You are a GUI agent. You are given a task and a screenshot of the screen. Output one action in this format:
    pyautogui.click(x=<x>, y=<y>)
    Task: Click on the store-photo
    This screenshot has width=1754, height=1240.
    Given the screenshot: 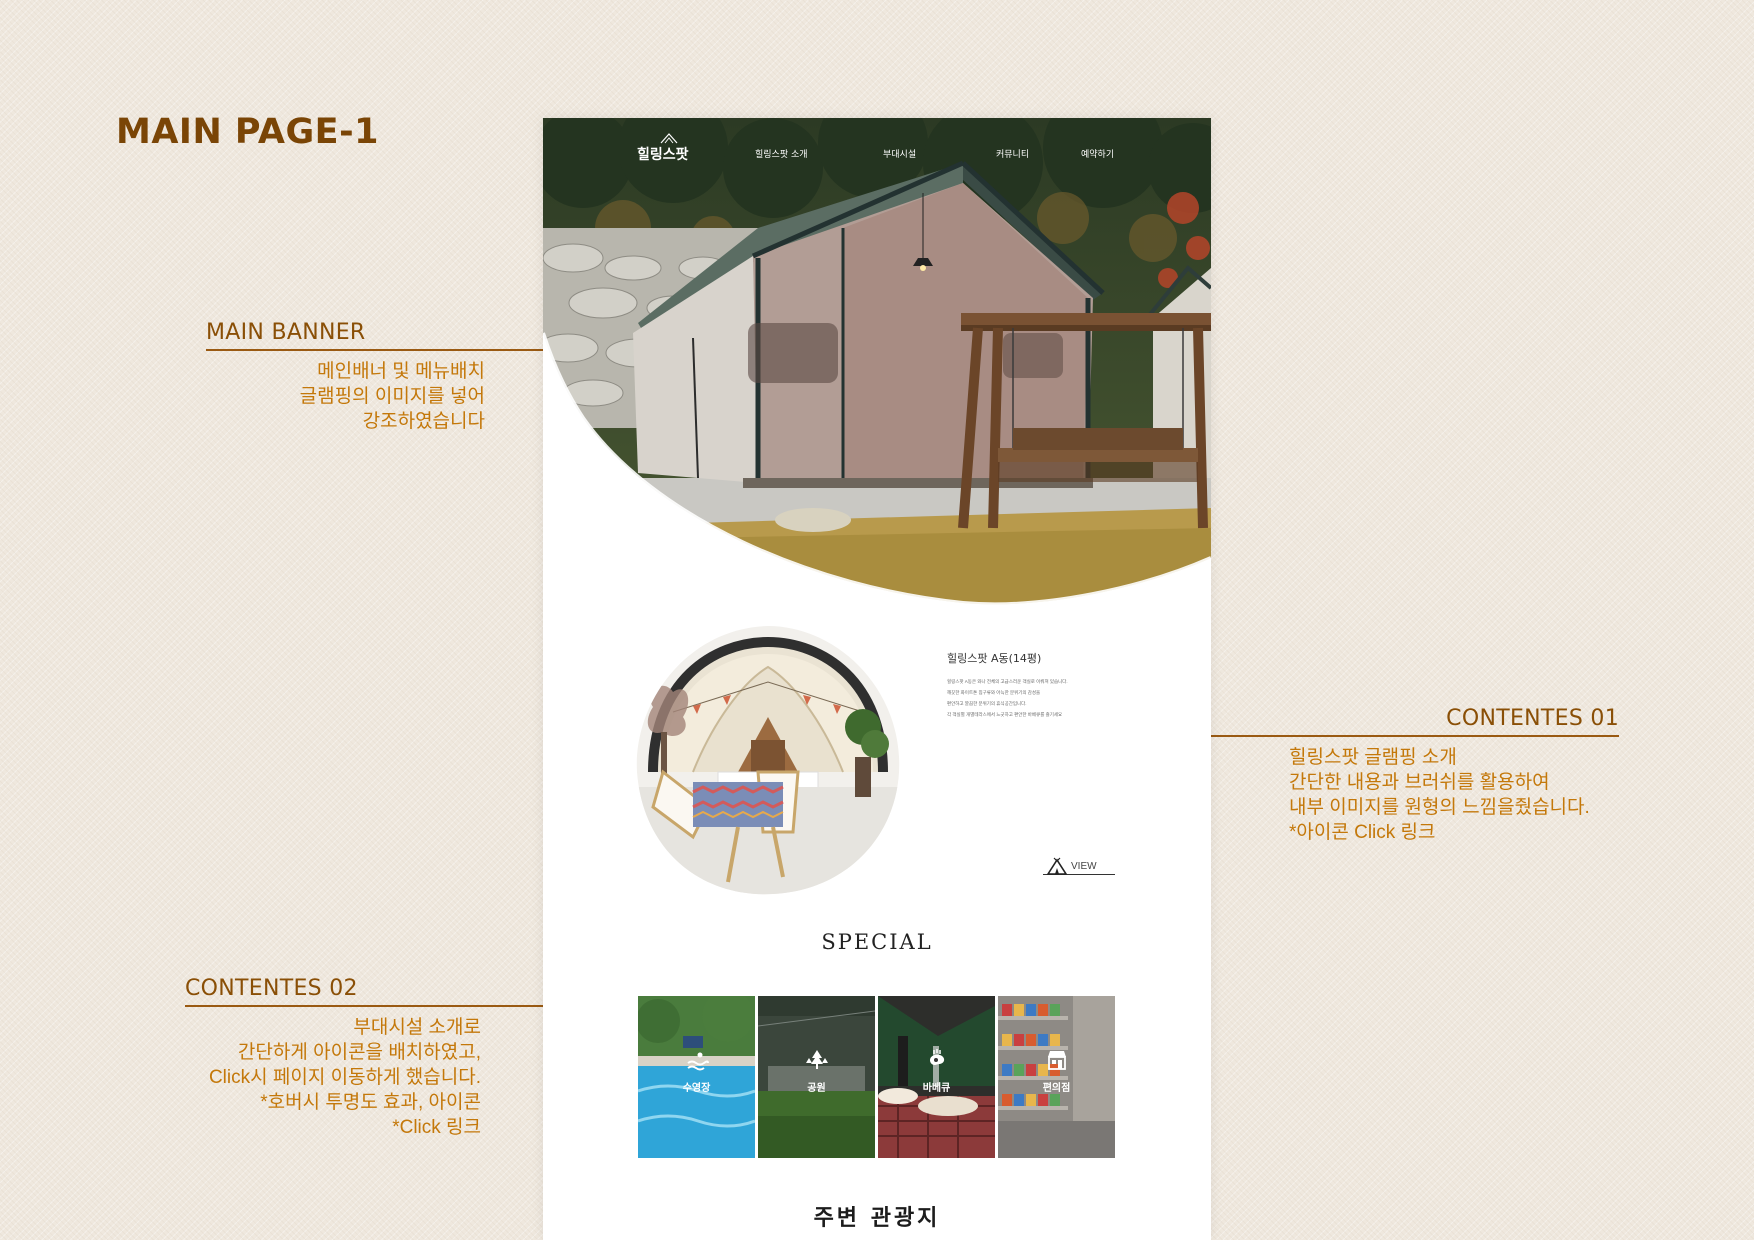 What is the action you would take?
    pyautogui.click(x=1056, y=1077)
    